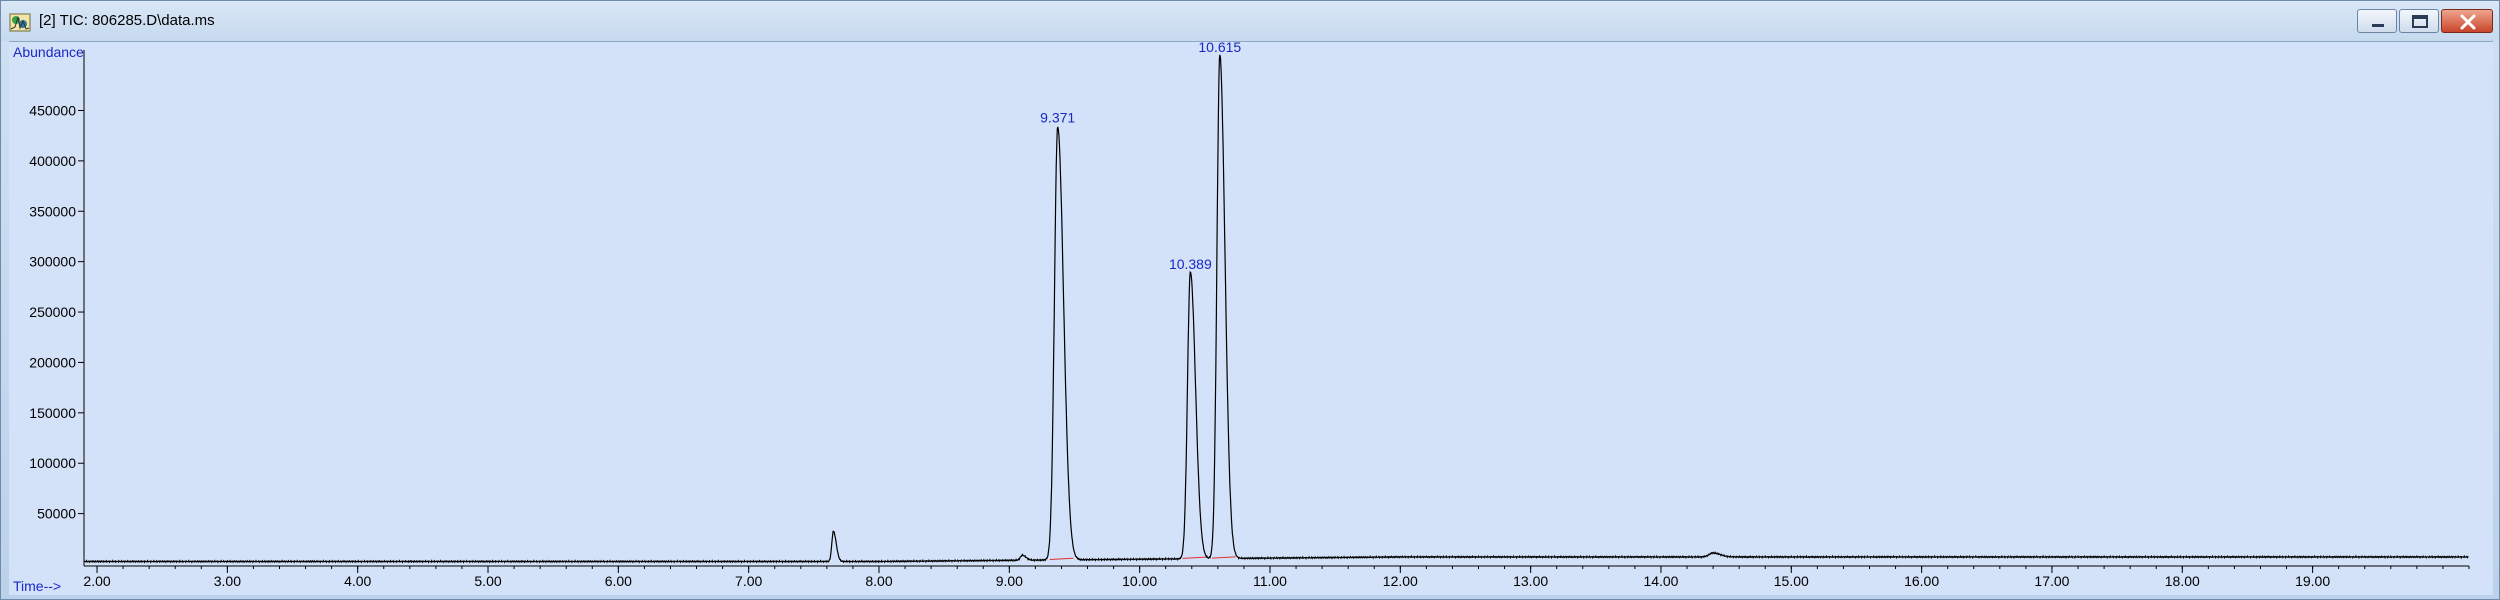 This screenshot has width=2500, height=600. What do you see at coordinates (52, 161) in the screenshot?
I see `y-tick-label: 400000` at bounding box center [52, 161].